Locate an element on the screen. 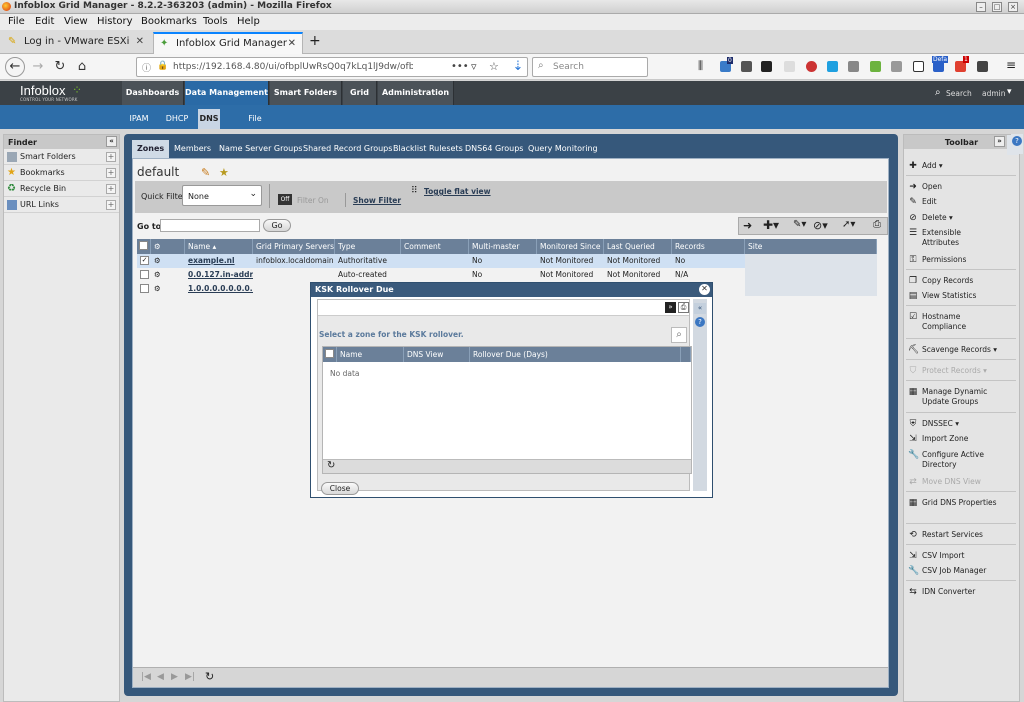  extension-md-icon is located at coordinates (789, 66).